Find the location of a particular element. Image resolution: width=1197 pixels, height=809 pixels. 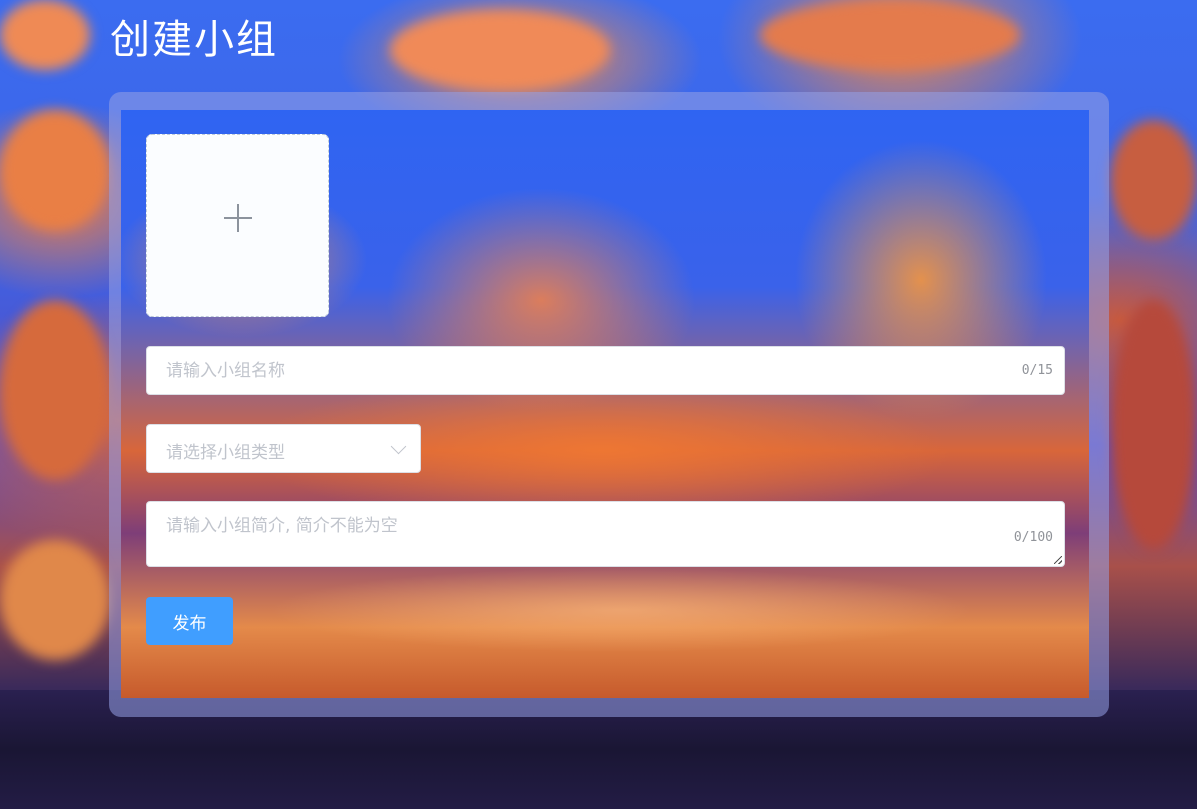

group-name-input is located at coordinates (586, 370).